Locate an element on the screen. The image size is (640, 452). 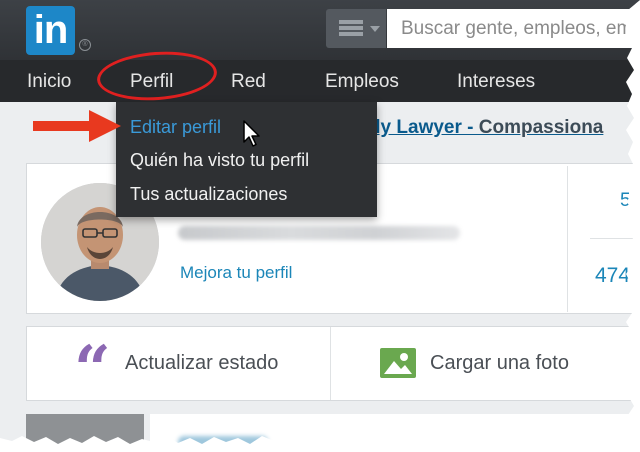
headline-link: ily Lawyer - Compassiona is located at coordinates (486, 128).